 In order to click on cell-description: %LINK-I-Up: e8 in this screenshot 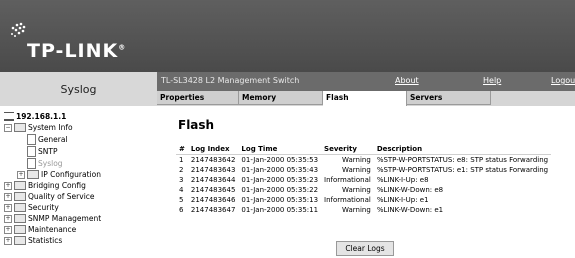, I will do `click(402, 180)`.